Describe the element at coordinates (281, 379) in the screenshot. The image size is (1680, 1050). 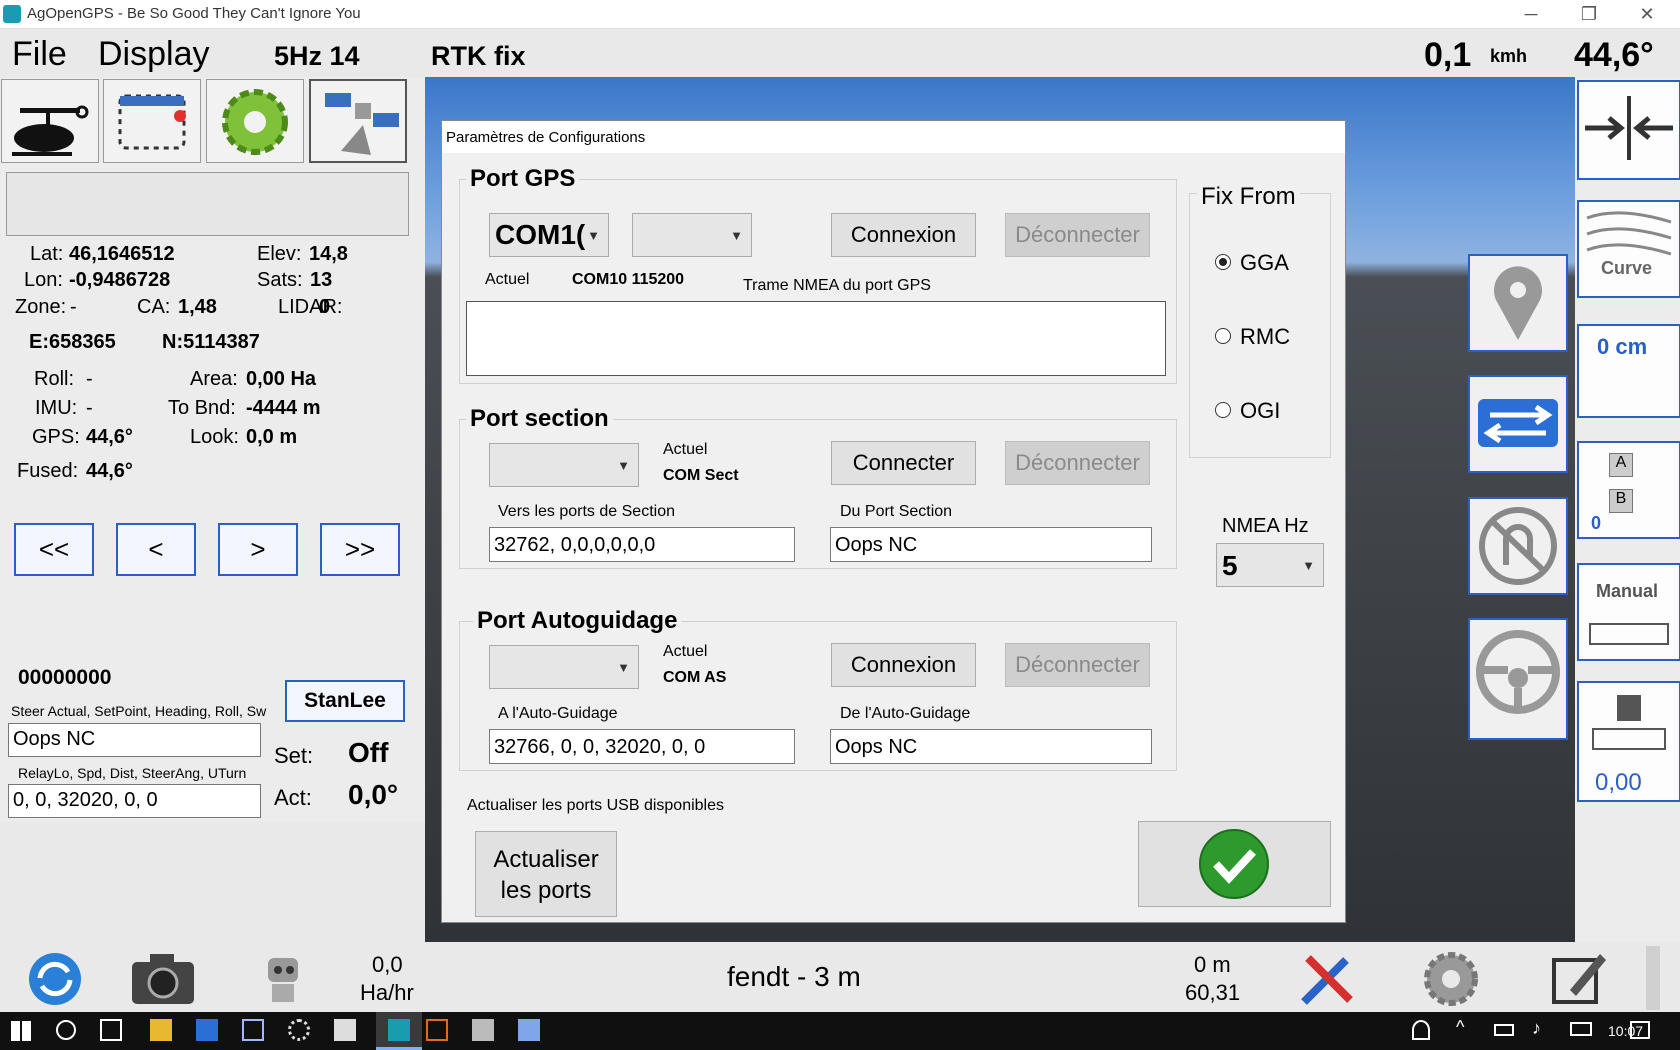
I see `area-value: 0,00 Ha` at that location.